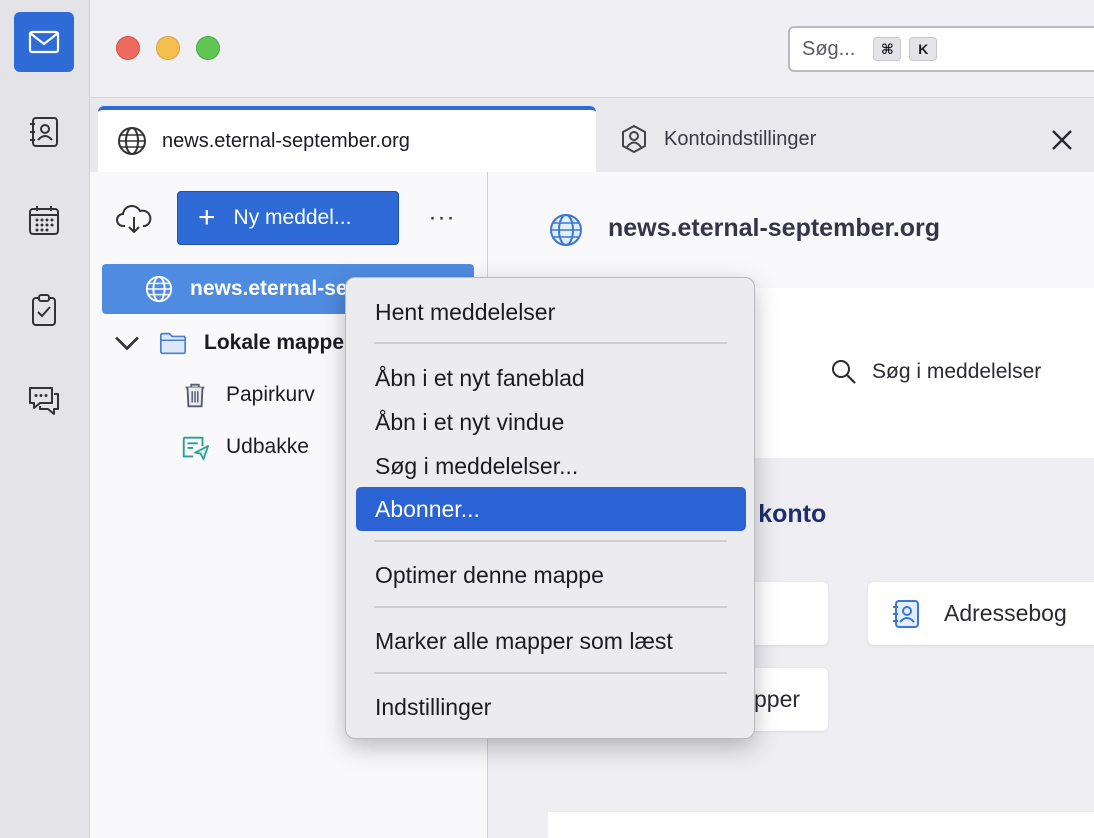 The height and width of the screenshot is (838, 1094). Describe the element at coordinates (551, 422) in the screenshot. I see `menu-item-open-new-window: Åbn i et nyt vindue` at that location.